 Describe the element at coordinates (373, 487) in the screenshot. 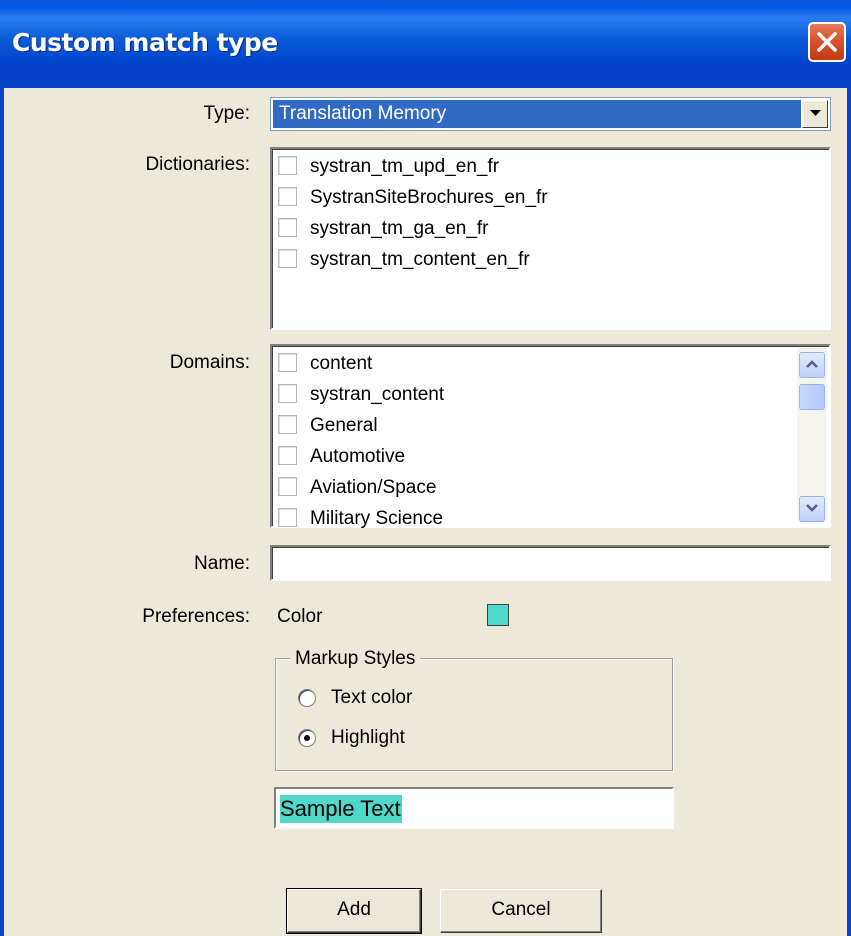

I see `domain-item-label: Aviation/Space` at that location.